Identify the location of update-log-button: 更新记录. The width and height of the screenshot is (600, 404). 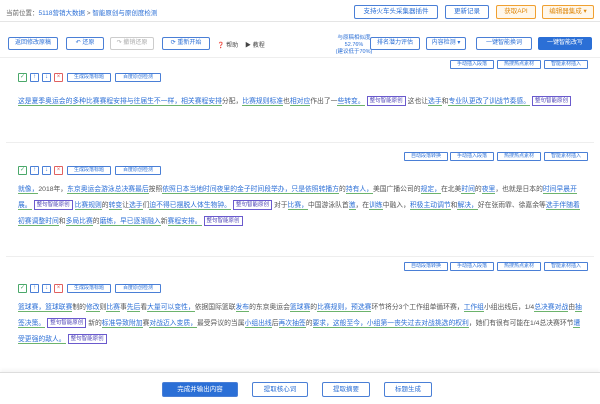
(467, 12).